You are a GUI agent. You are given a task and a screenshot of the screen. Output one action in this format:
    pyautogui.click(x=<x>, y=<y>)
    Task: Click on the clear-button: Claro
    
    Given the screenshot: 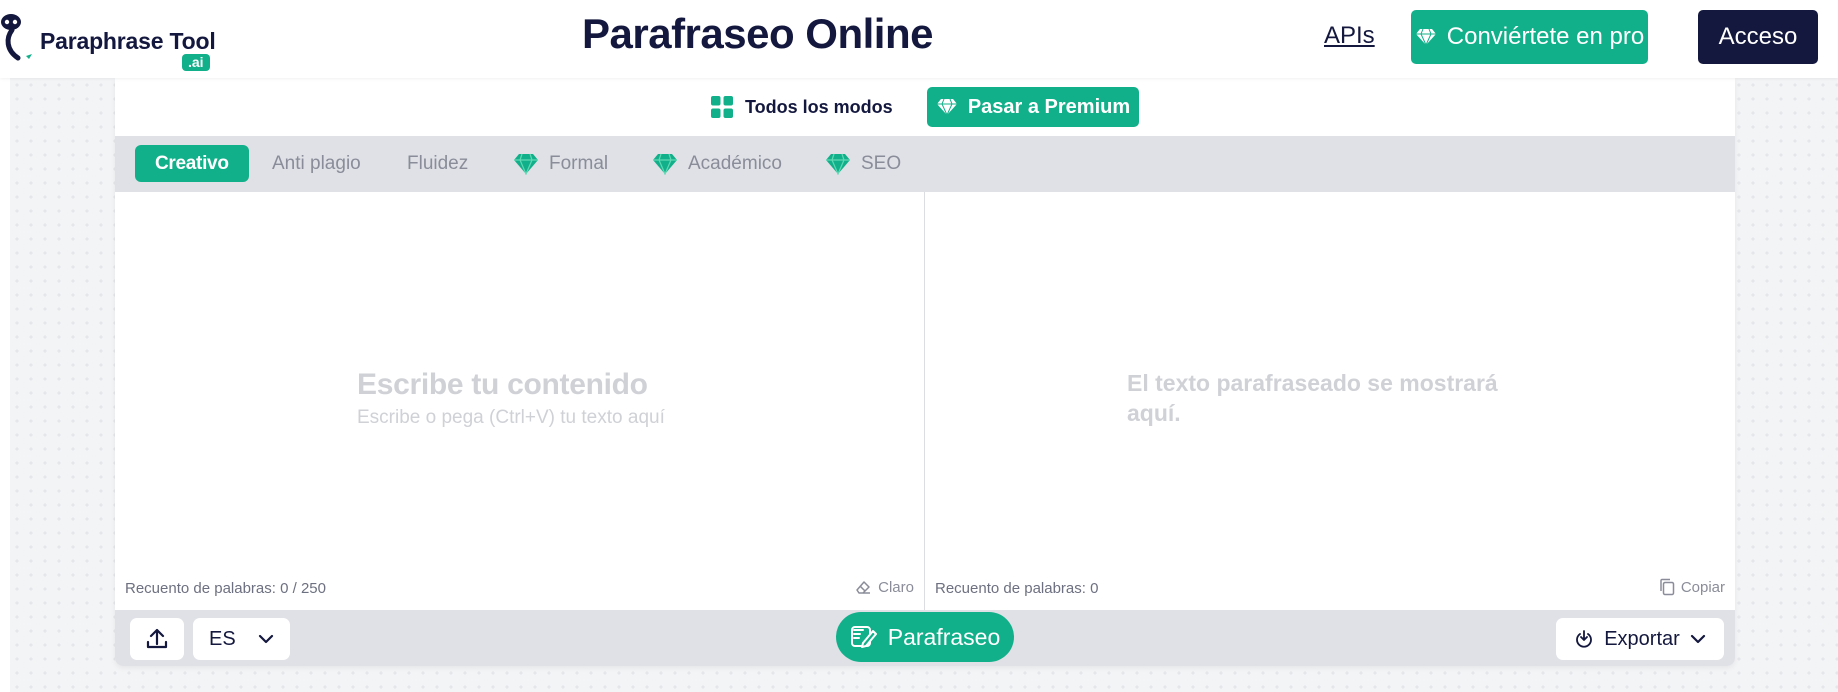 What is the action you would take?
    pyautogui.click(x=884, y=587)
    